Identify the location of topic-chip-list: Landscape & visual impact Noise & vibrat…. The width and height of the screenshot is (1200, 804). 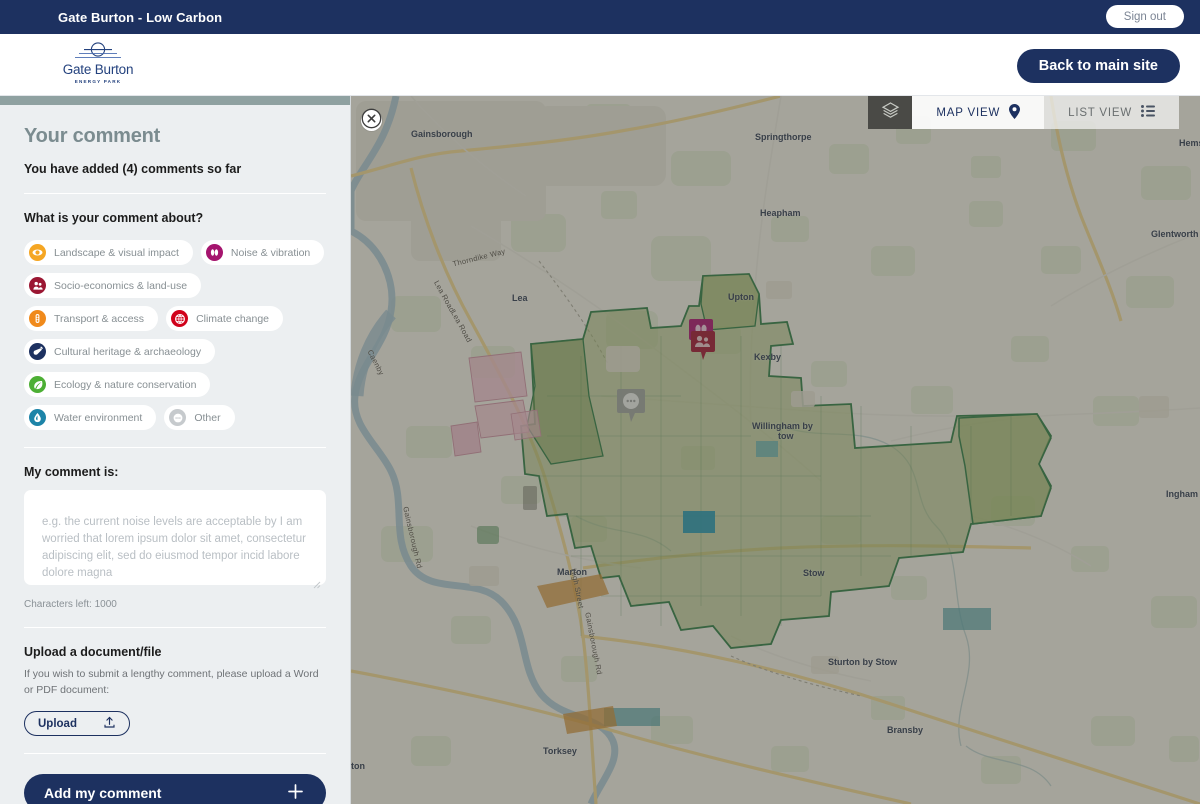
(175, 335).